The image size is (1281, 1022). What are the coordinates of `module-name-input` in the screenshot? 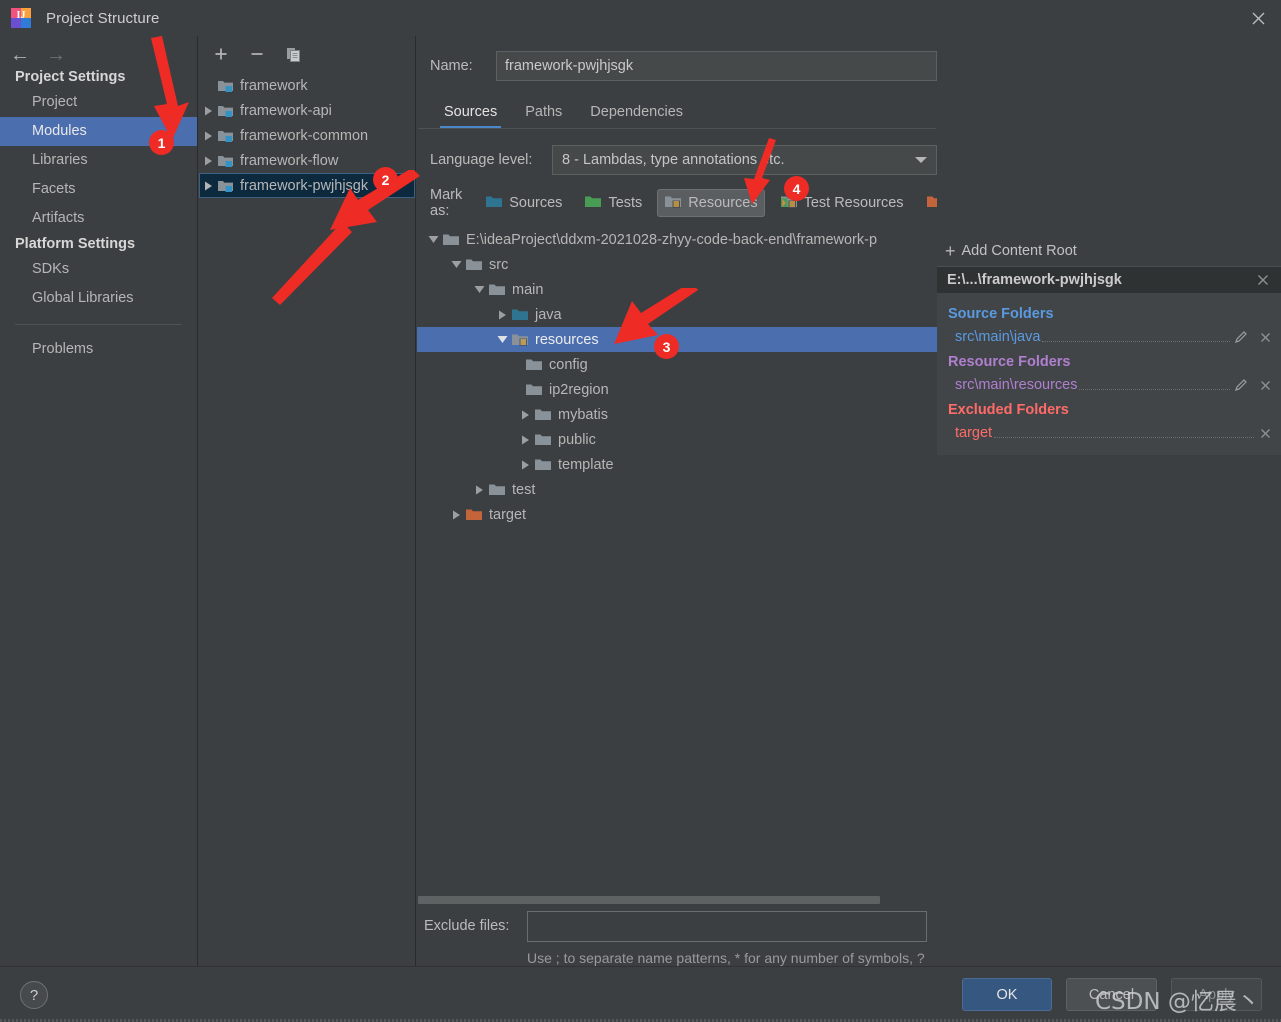 It's located at (716, 66).